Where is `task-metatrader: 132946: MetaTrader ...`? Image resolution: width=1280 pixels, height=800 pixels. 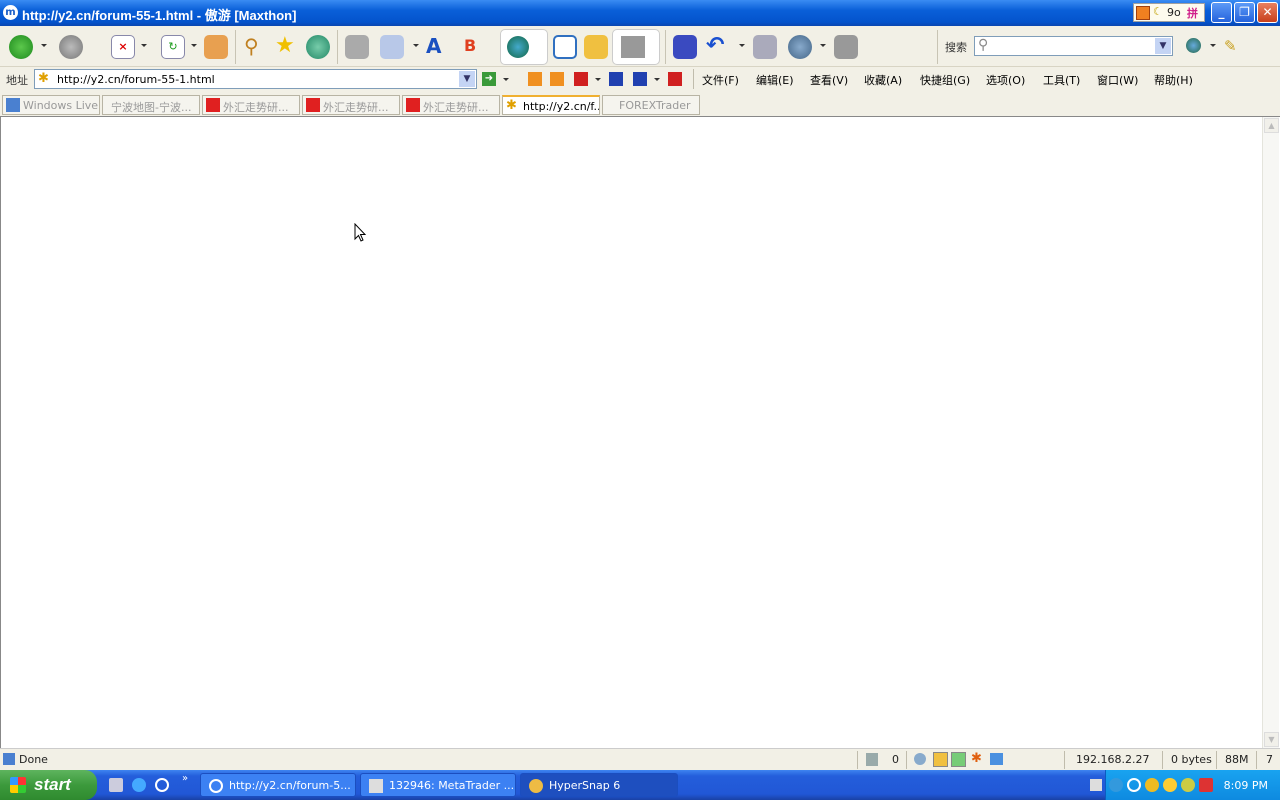 task-metatrader: 132946: MetaTrader ... is located at coordinates (438, 785).